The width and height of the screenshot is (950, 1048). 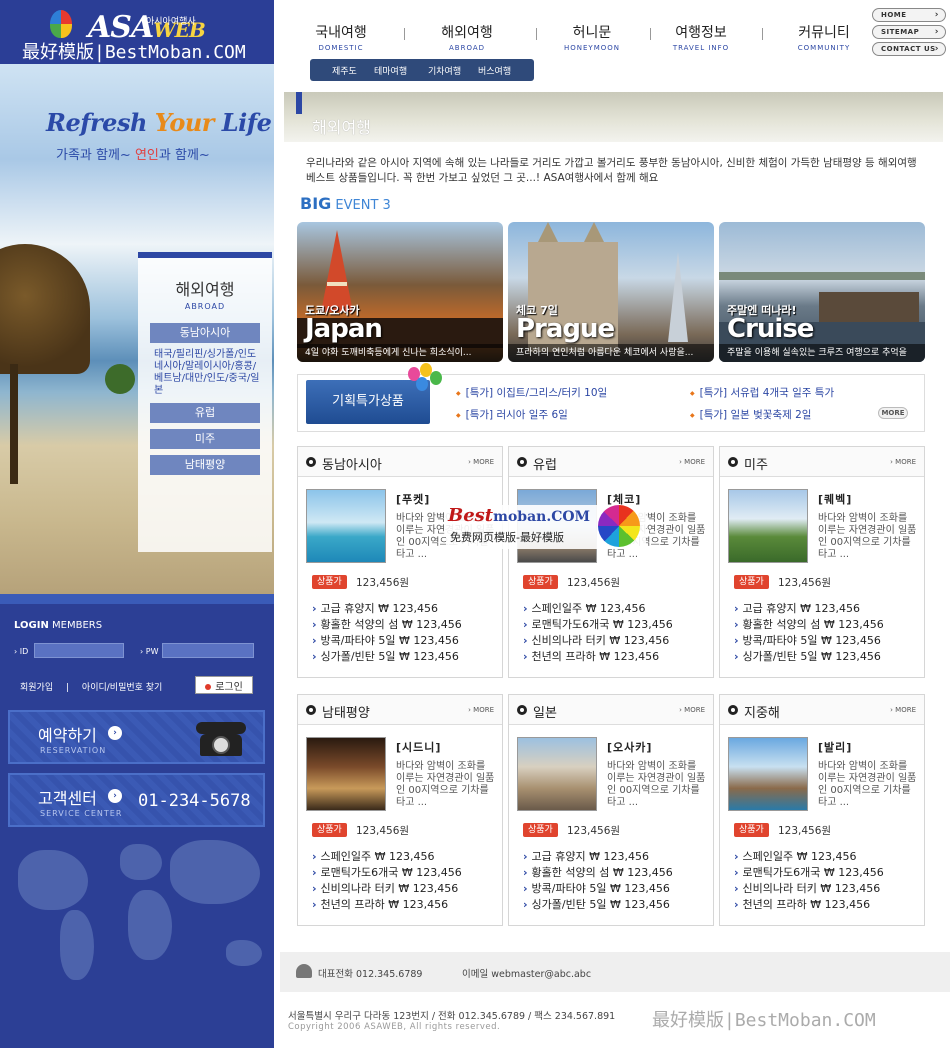 I want to click on util-sitemap-button: SITEMAP, so click(x=909, y=32).